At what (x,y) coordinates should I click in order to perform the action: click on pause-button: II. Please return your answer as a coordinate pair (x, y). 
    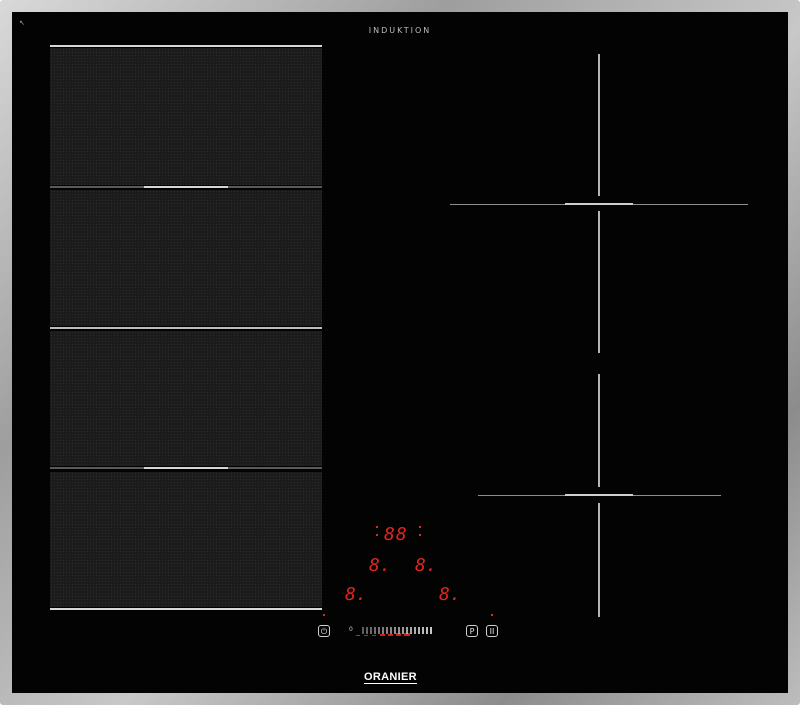
    Looking at the image, I should click on (492, 631).